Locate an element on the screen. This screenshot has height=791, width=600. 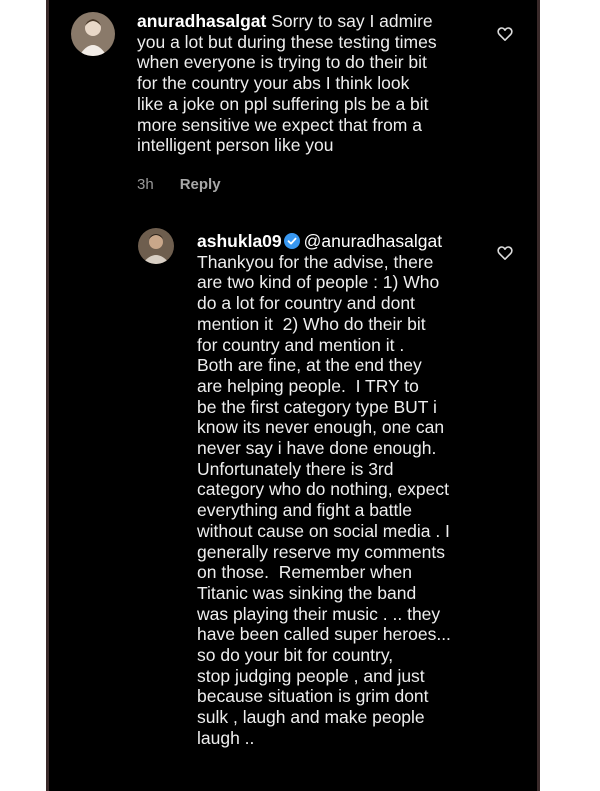
comment-meta: 3h Reply is located at coordinates (192, 184).